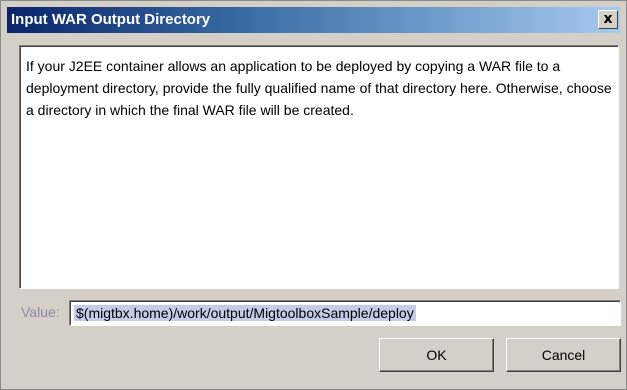 The width and height of the screenshot is (627, 390). What do you see at coordinates (111, 19) in the screenshot?
I see `dialog-title: Input WAR Output Directory` at bounding box center [111, 19].